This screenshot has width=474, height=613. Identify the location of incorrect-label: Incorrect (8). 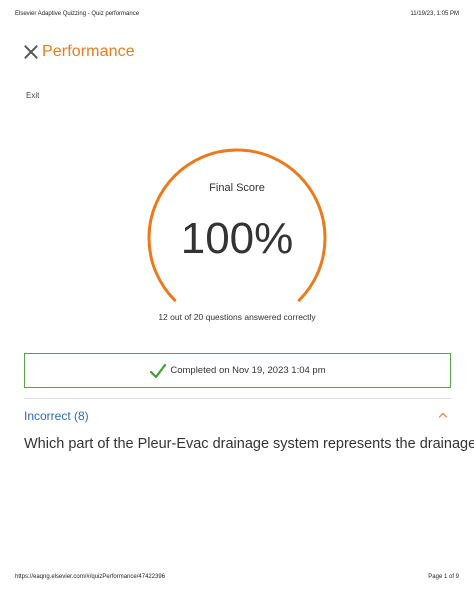
(56, 416).